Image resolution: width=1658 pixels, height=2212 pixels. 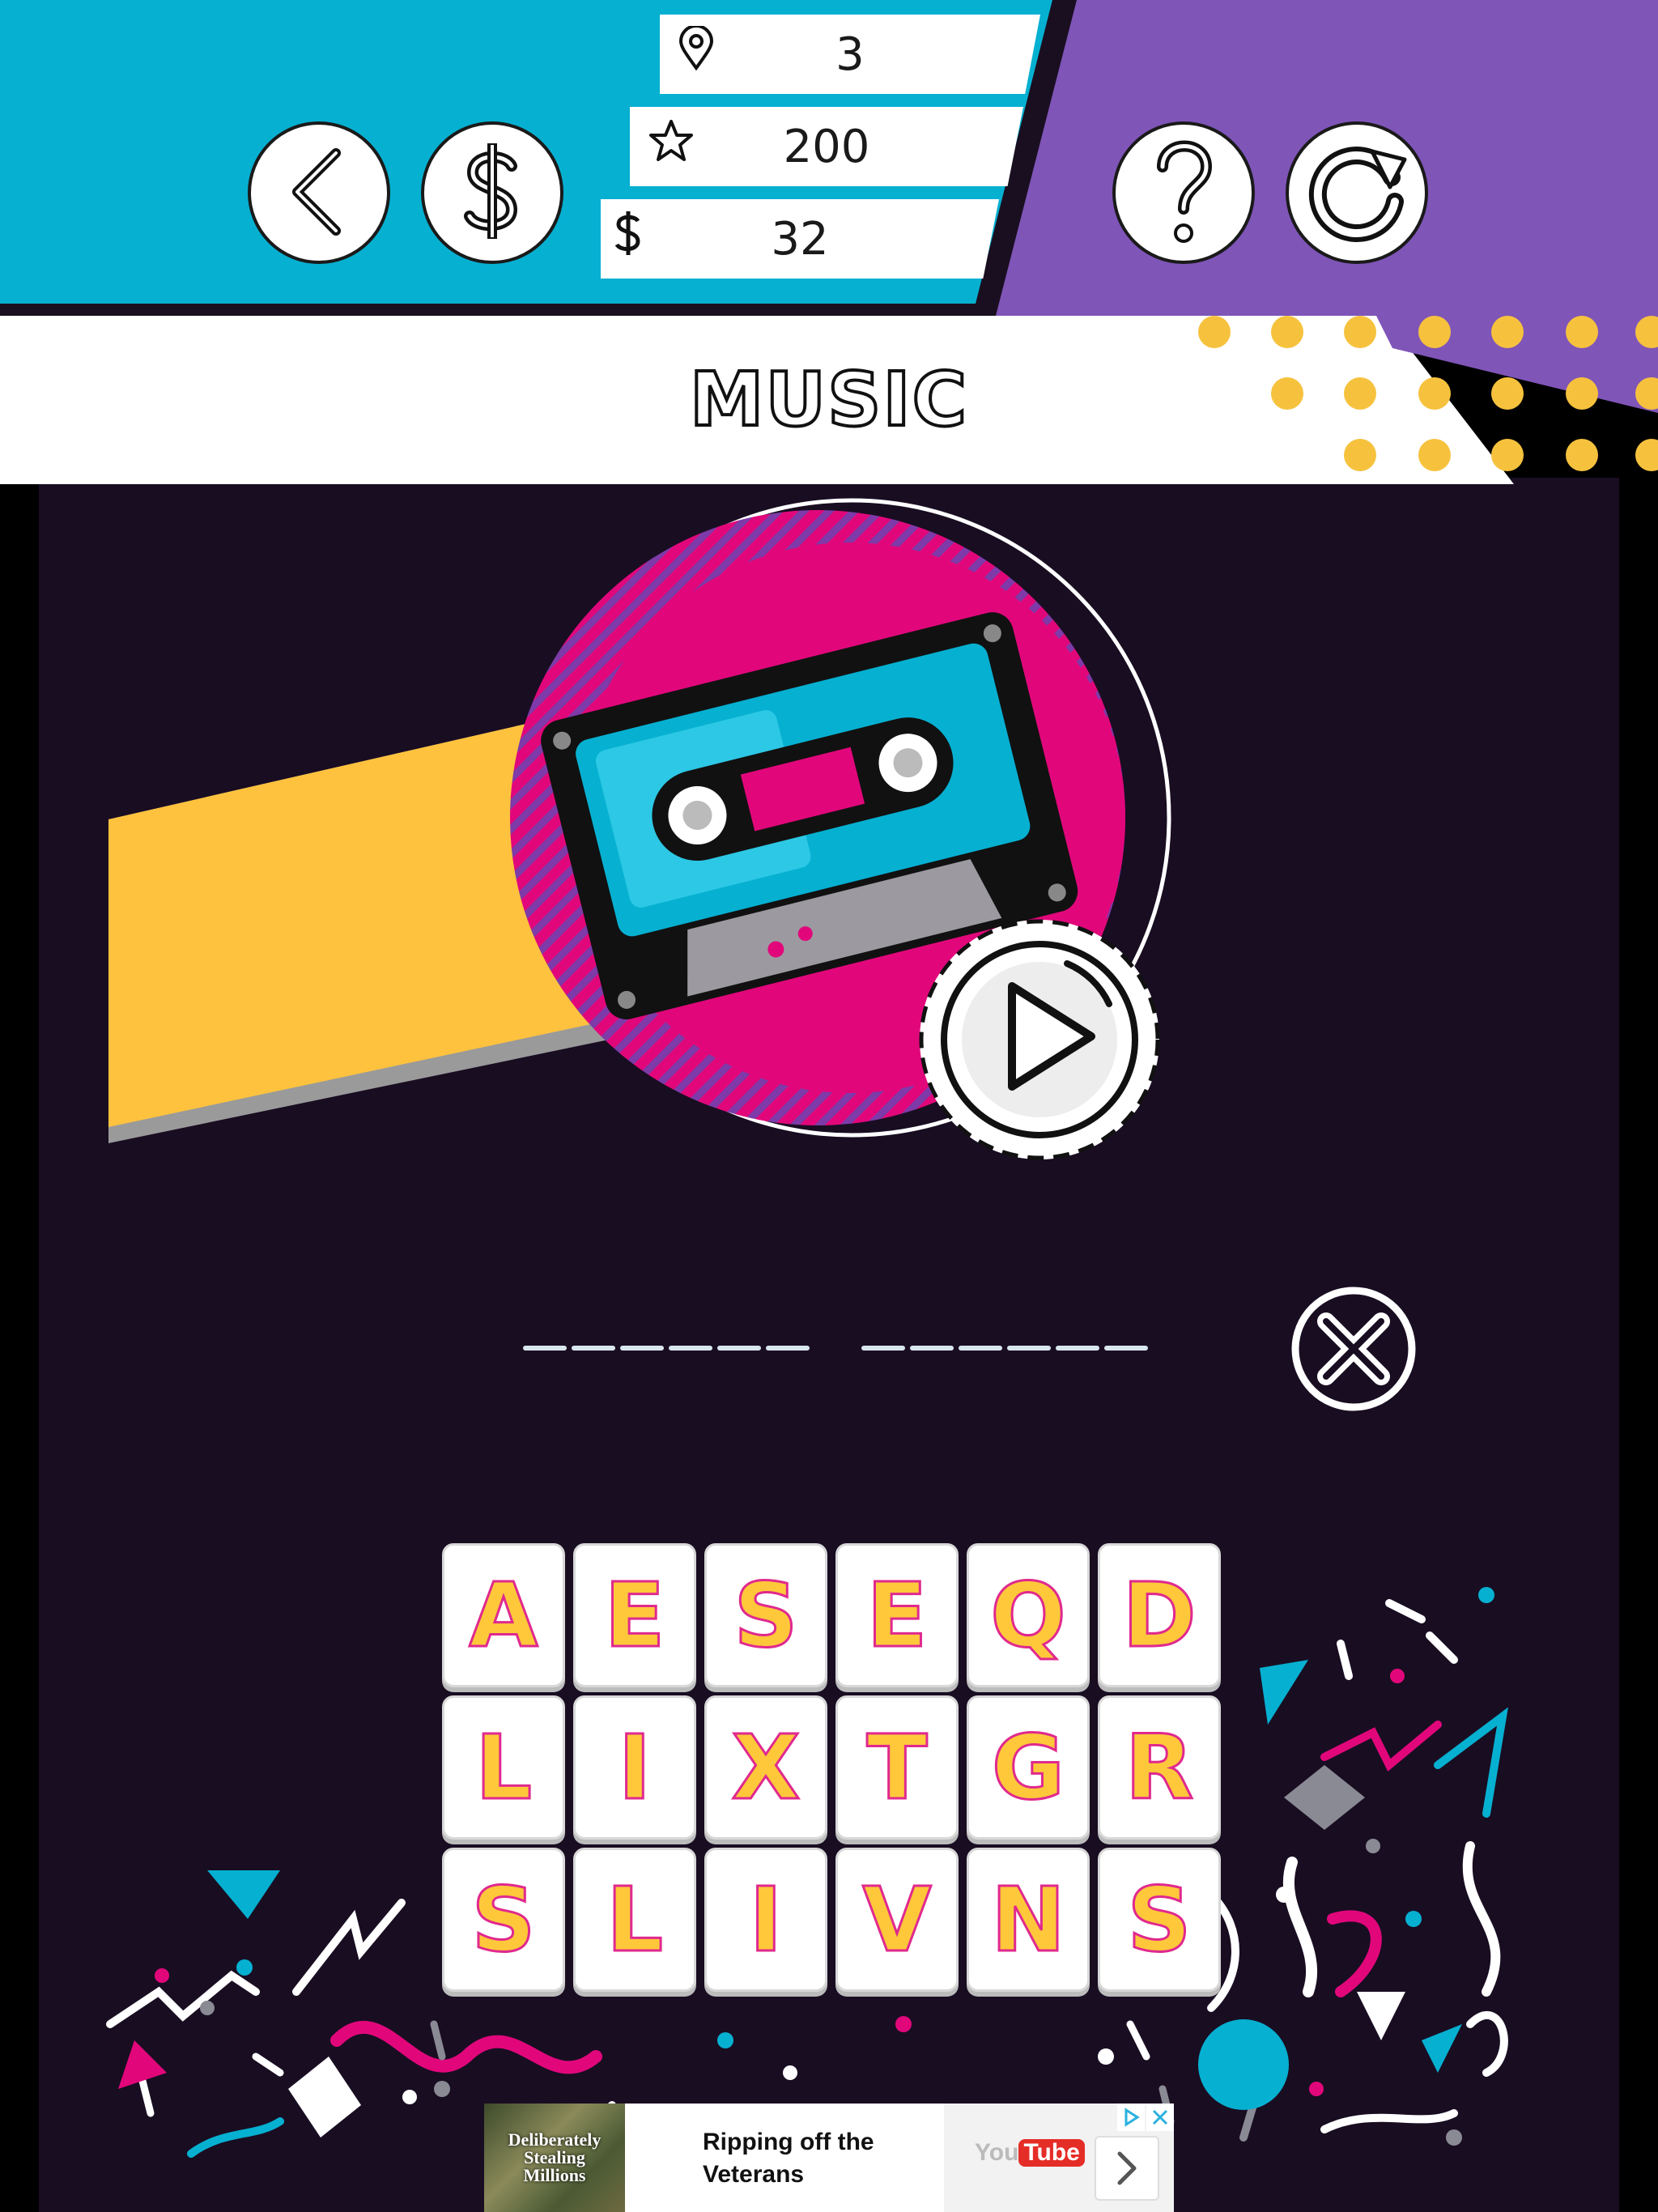 I want to click on level-counter: 3, so click(x=850, y=55).